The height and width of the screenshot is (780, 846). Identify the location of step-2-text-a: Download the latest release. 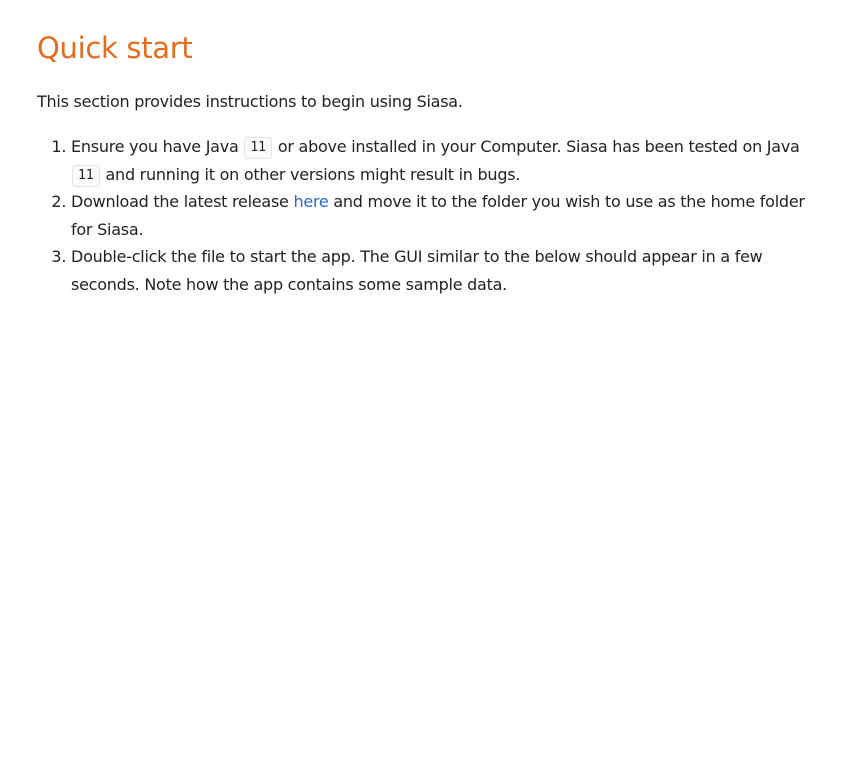
(182, 201).